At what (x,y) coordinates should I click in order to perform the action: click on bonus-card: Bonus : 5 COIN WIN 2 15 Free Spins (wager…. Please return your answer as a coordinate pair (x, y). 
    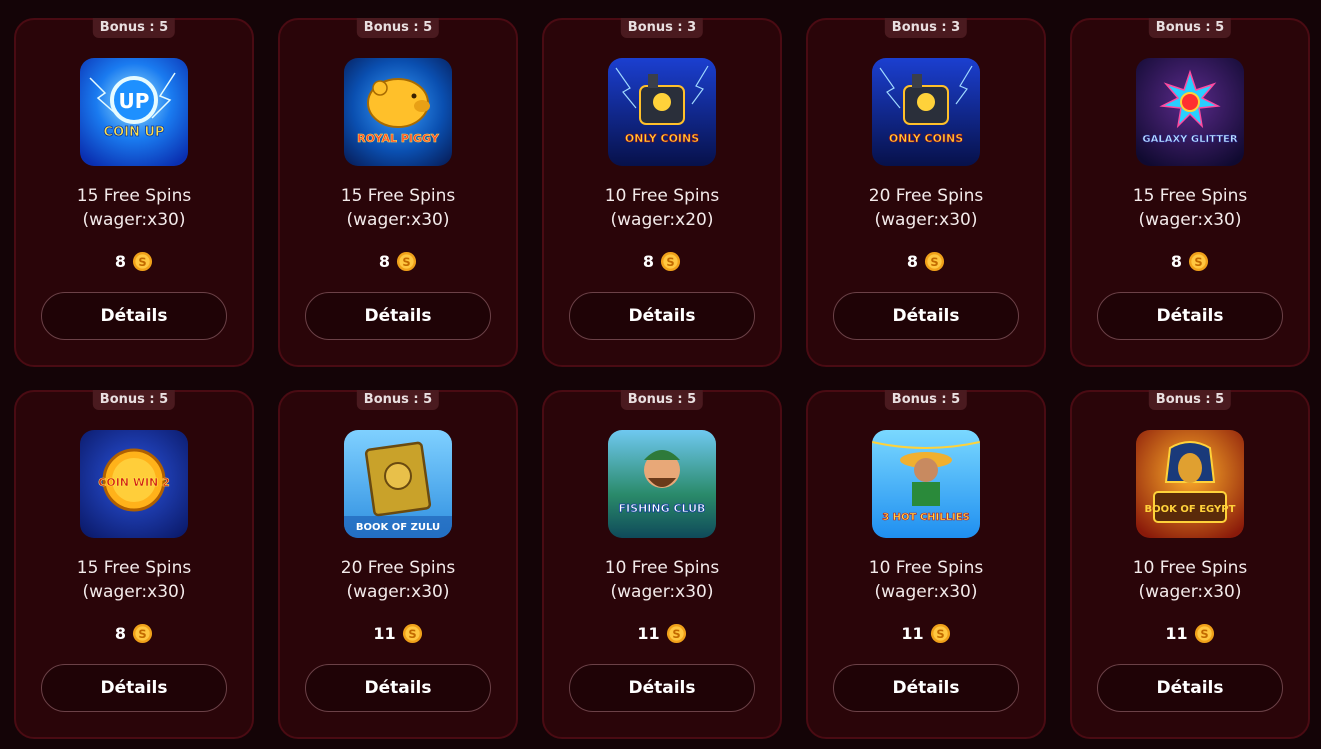
    Looking at the image, I should click on (134, 564).